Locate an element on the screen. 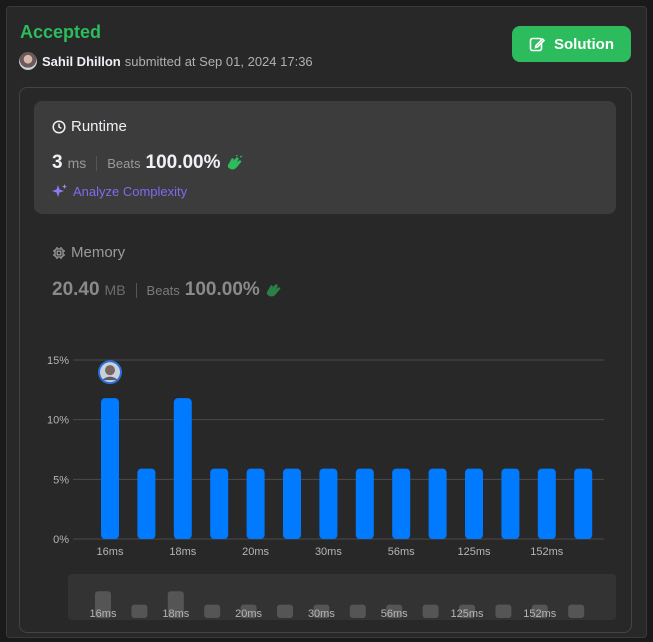  y-tick-label: 15% is located at coordinates (58, 361).